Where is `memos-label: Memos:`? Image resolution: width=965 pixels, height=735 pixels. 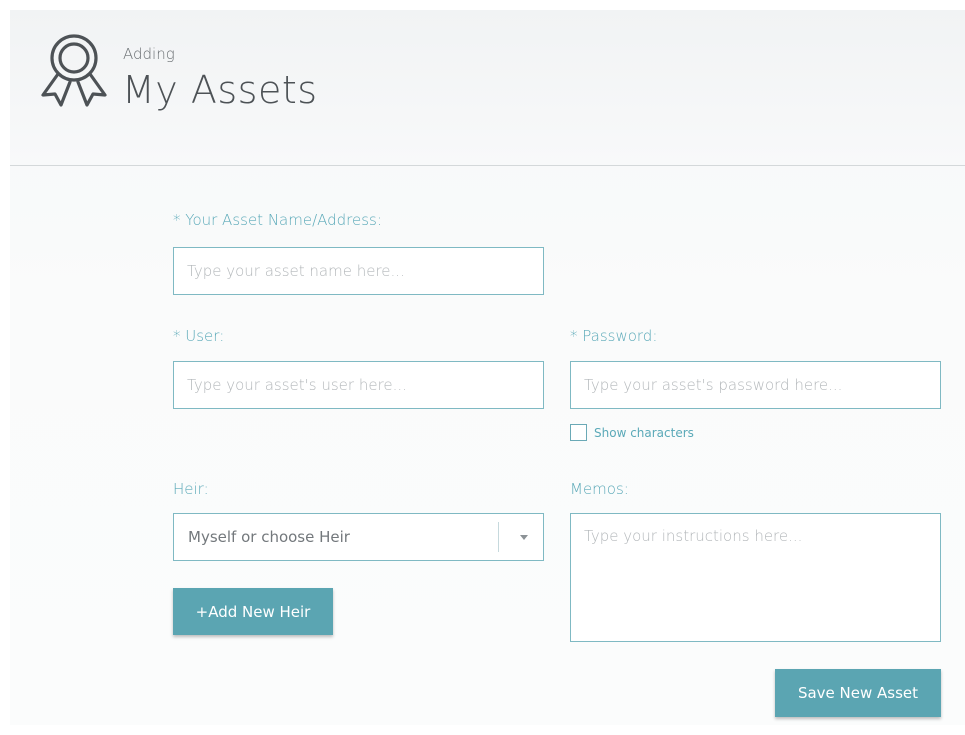 memos-label: Memos: is located at coordinates (599, 489).